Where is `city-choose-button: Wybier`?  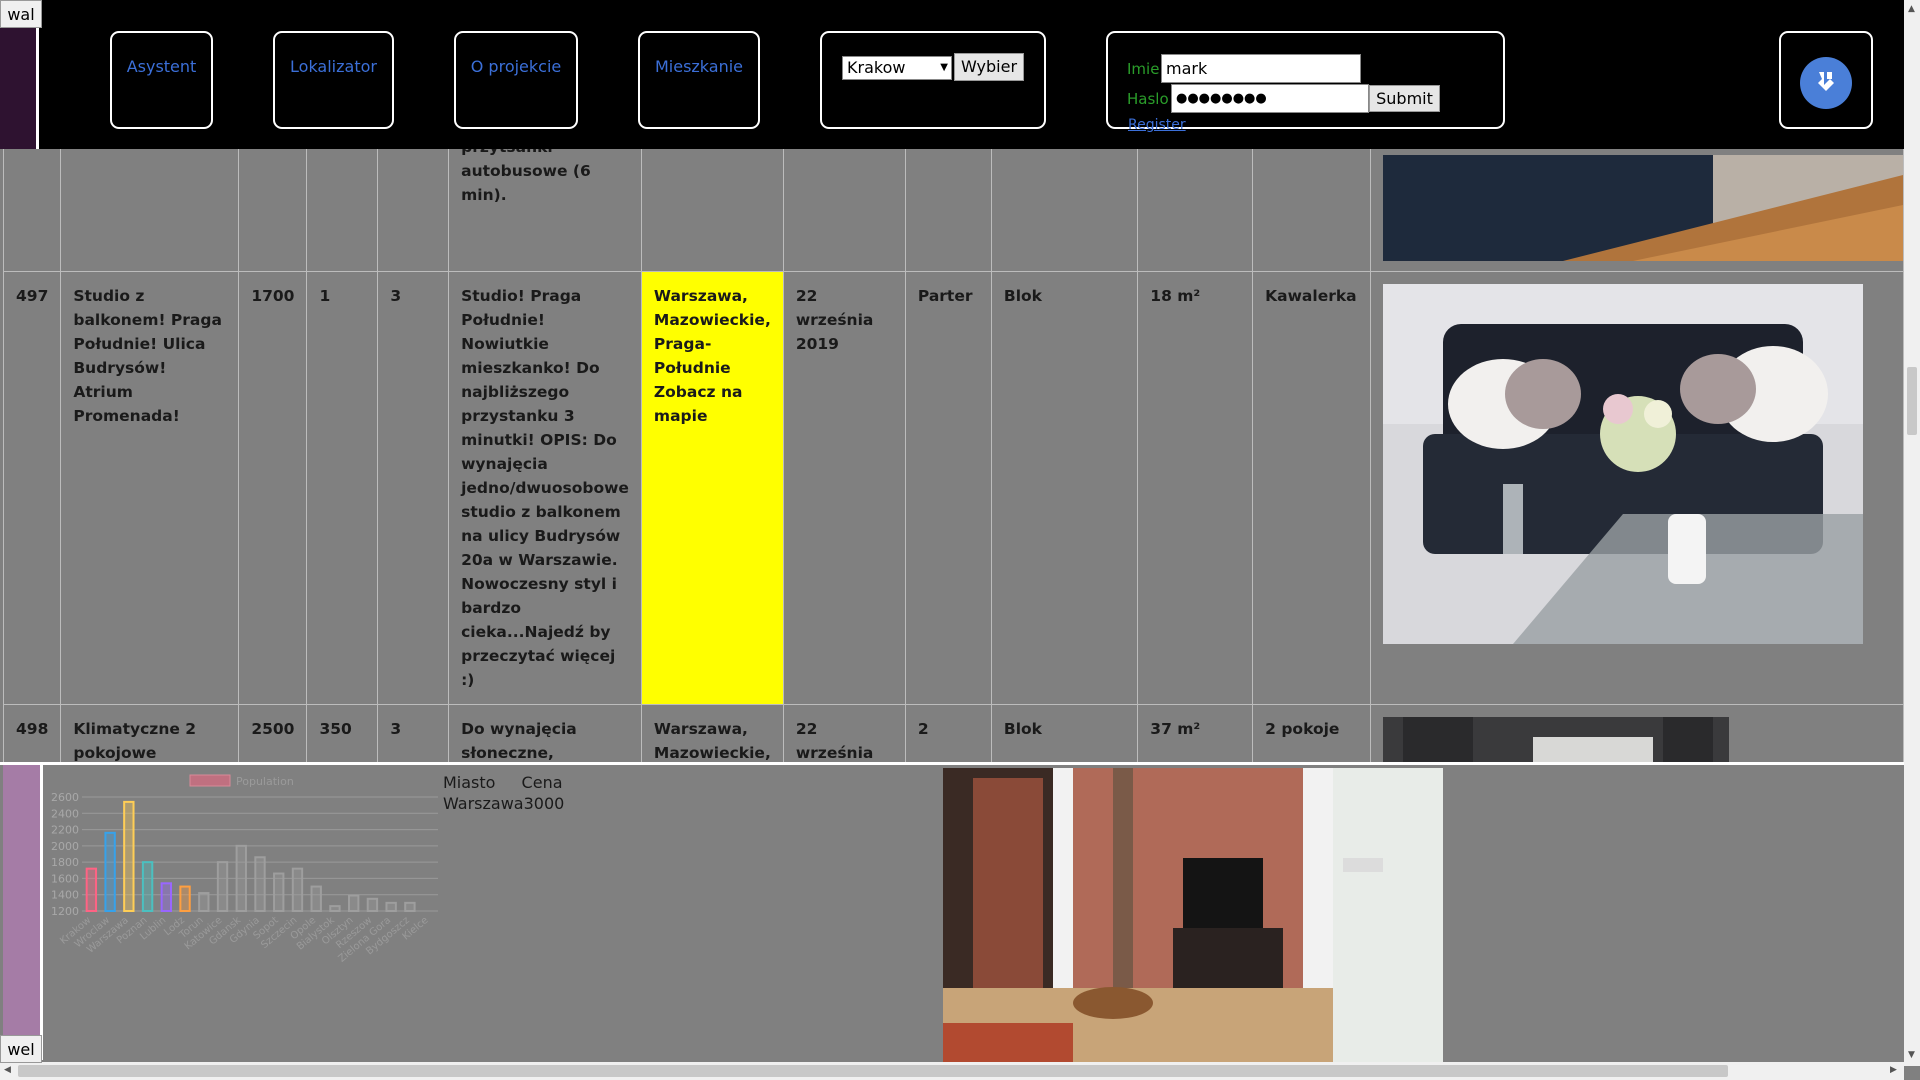
city-choose-button: Wybier is located at coordinates (989, 67).